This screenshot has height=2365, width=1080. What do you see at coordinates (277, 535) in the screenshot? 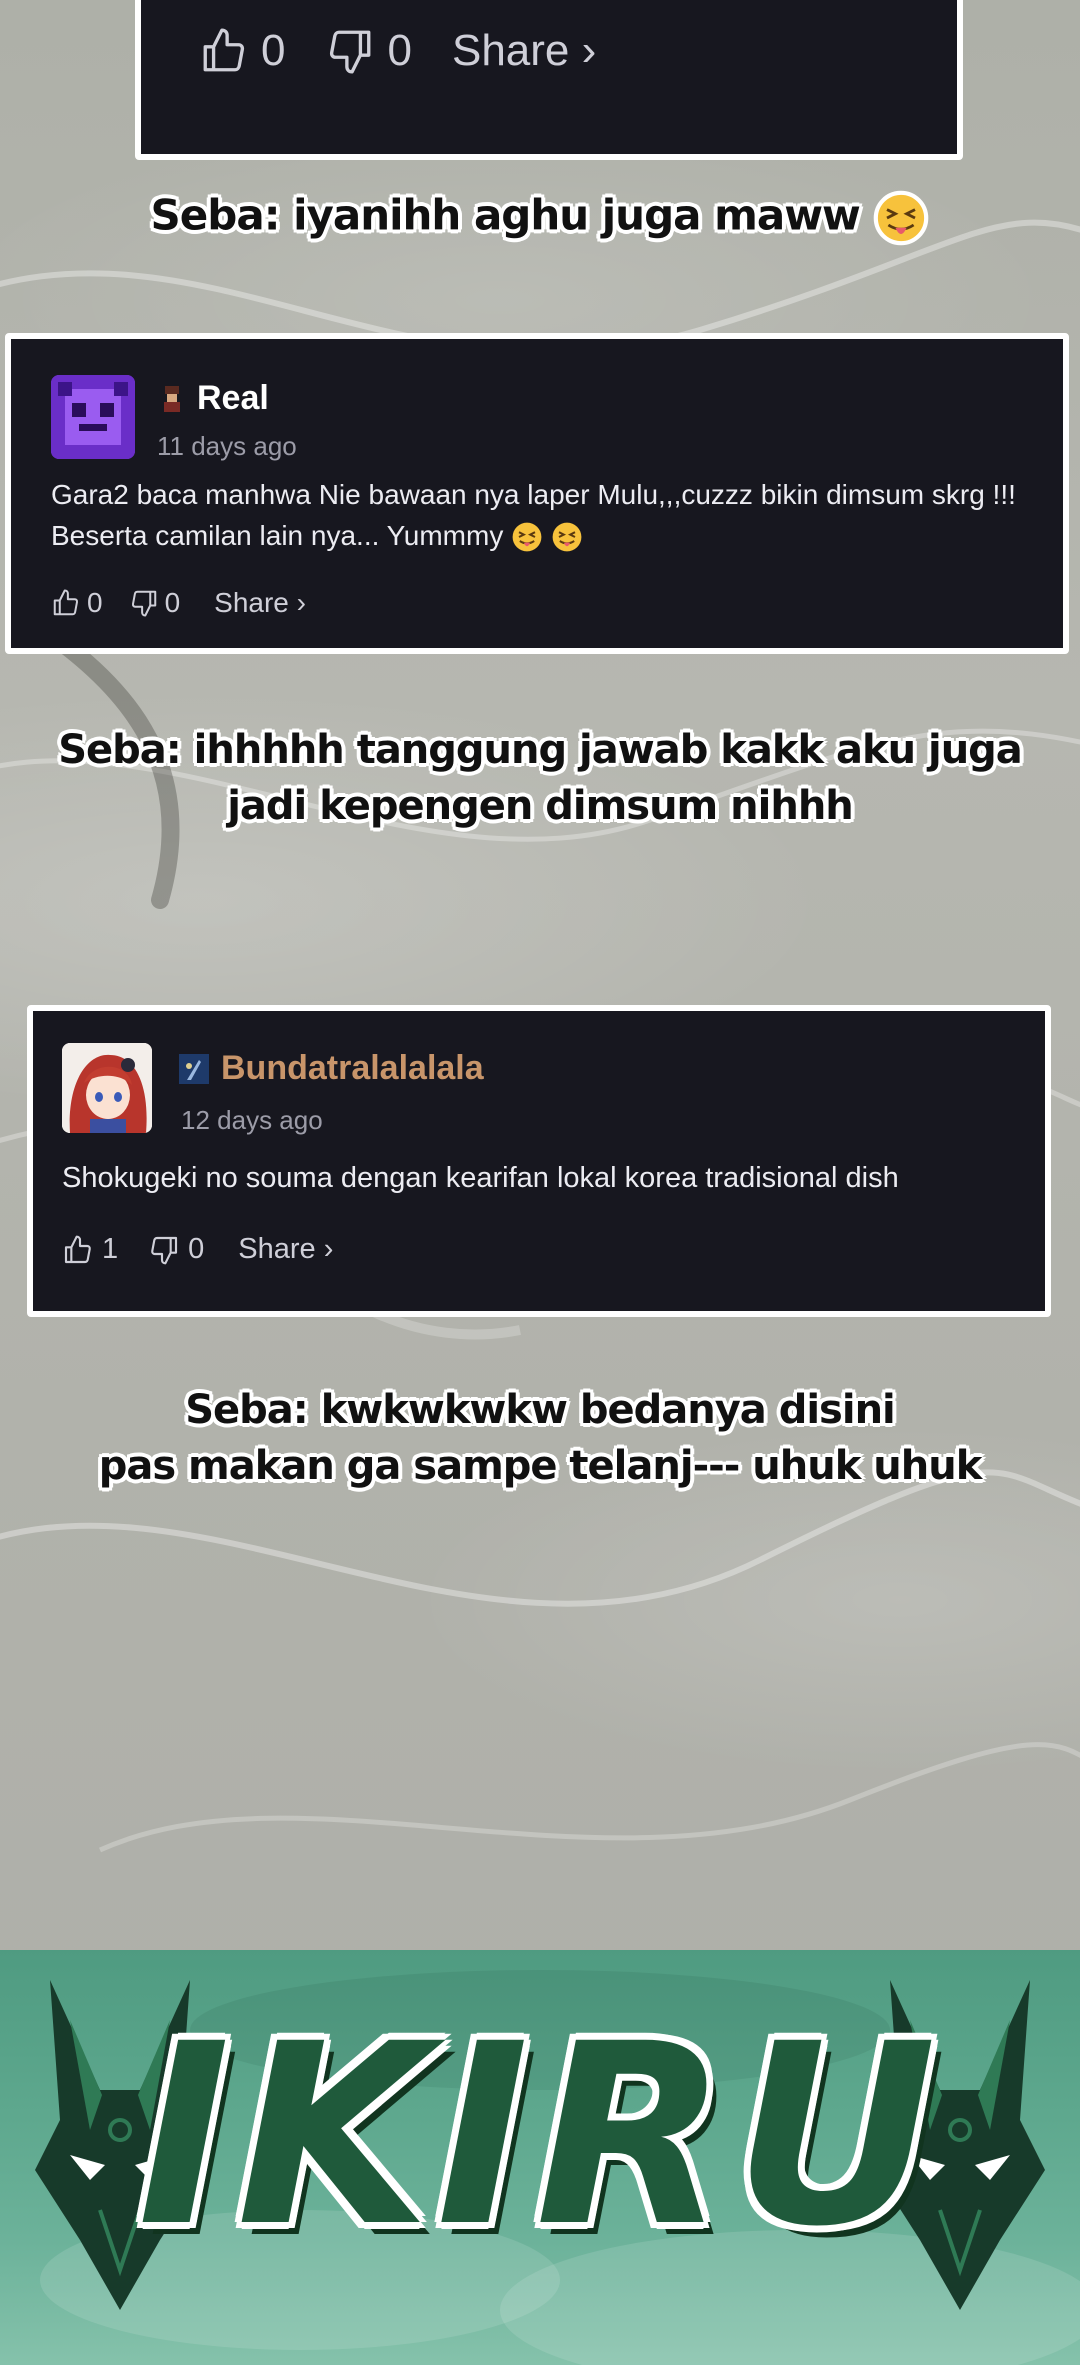
I see `comment-text-line: Beserta camilan lain nya... Yummmy` at bounding box center [277, 535].